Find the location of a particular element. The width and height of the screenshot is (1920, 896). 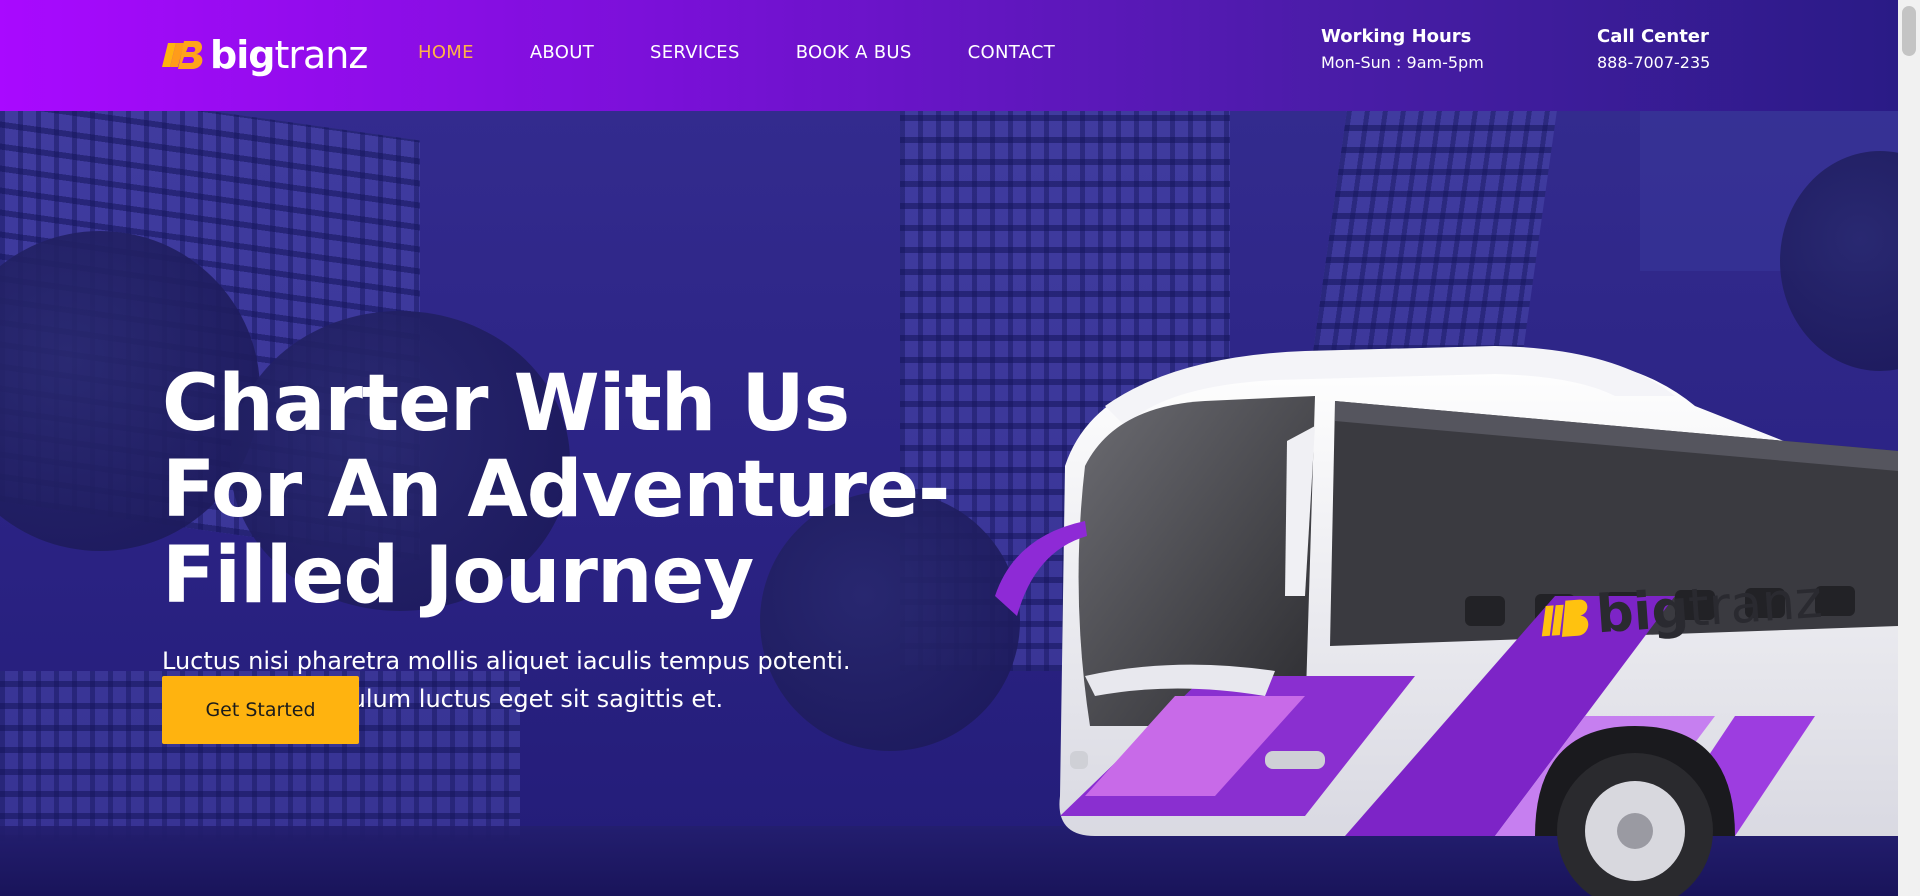

hero-headline-line-2: For An Adventure- is located at coordinates (556, 490).